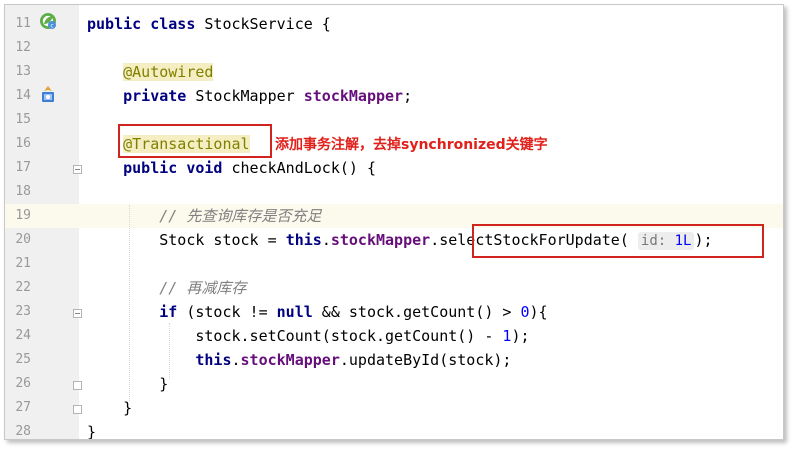 The height and width of the screenshot is (450, 794). Describe the element at coordinates (394, 430) in the screenshot. I see `code-line-28: 28}` at that location.